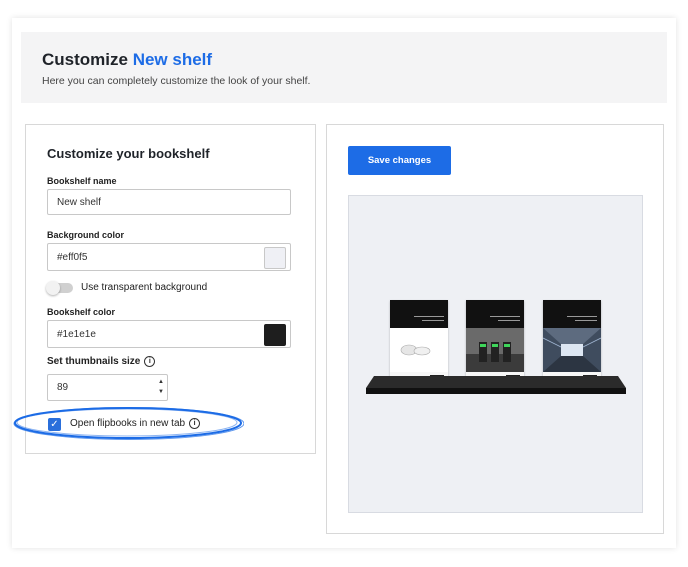 The height and width of the screenshot is (567, 688). I want to click on bookshelf-color-input: #1e1e1e, so click(169, 334).